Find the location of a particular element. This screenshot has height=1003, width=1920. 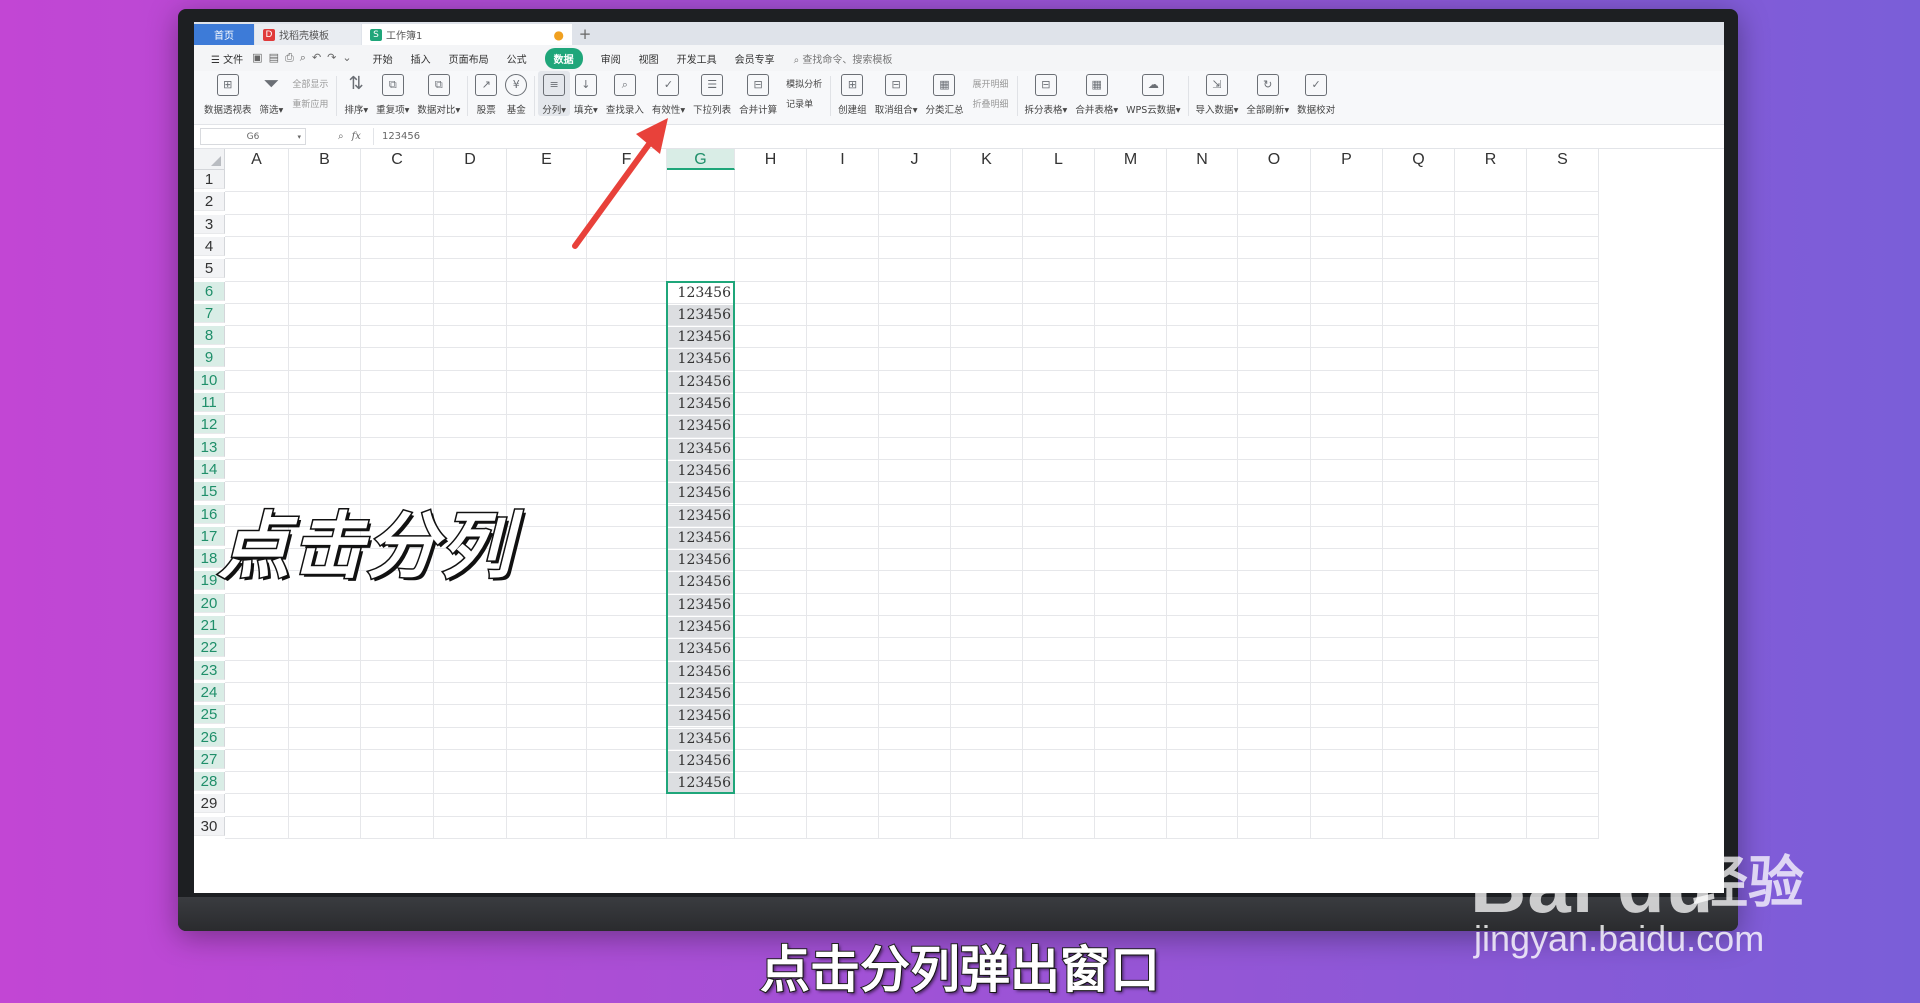

menu-insert: 插入 is located at coordinates (421, 58).